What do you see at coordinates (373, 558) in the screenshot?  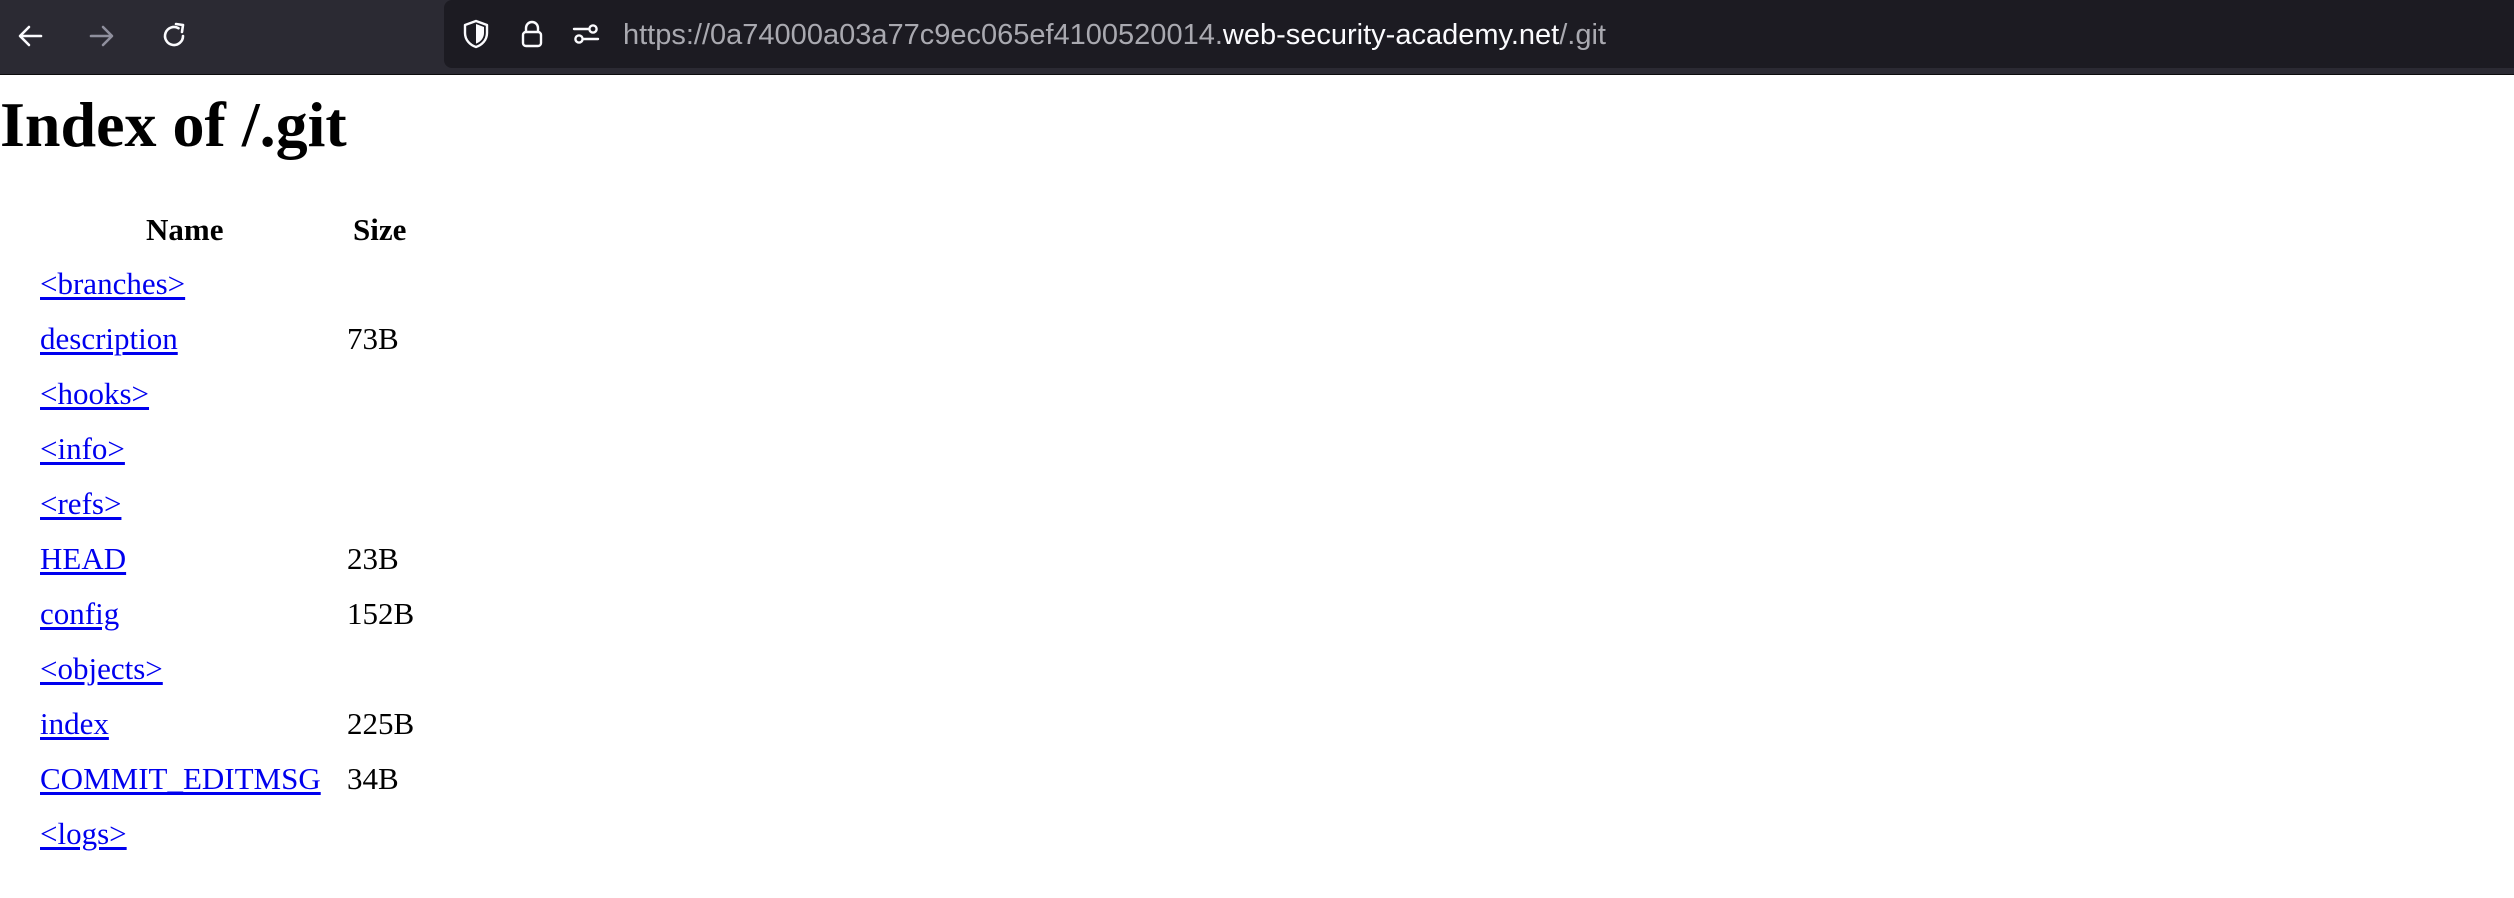 I see `entry-size: 23B` at bounding box center [373, 558].